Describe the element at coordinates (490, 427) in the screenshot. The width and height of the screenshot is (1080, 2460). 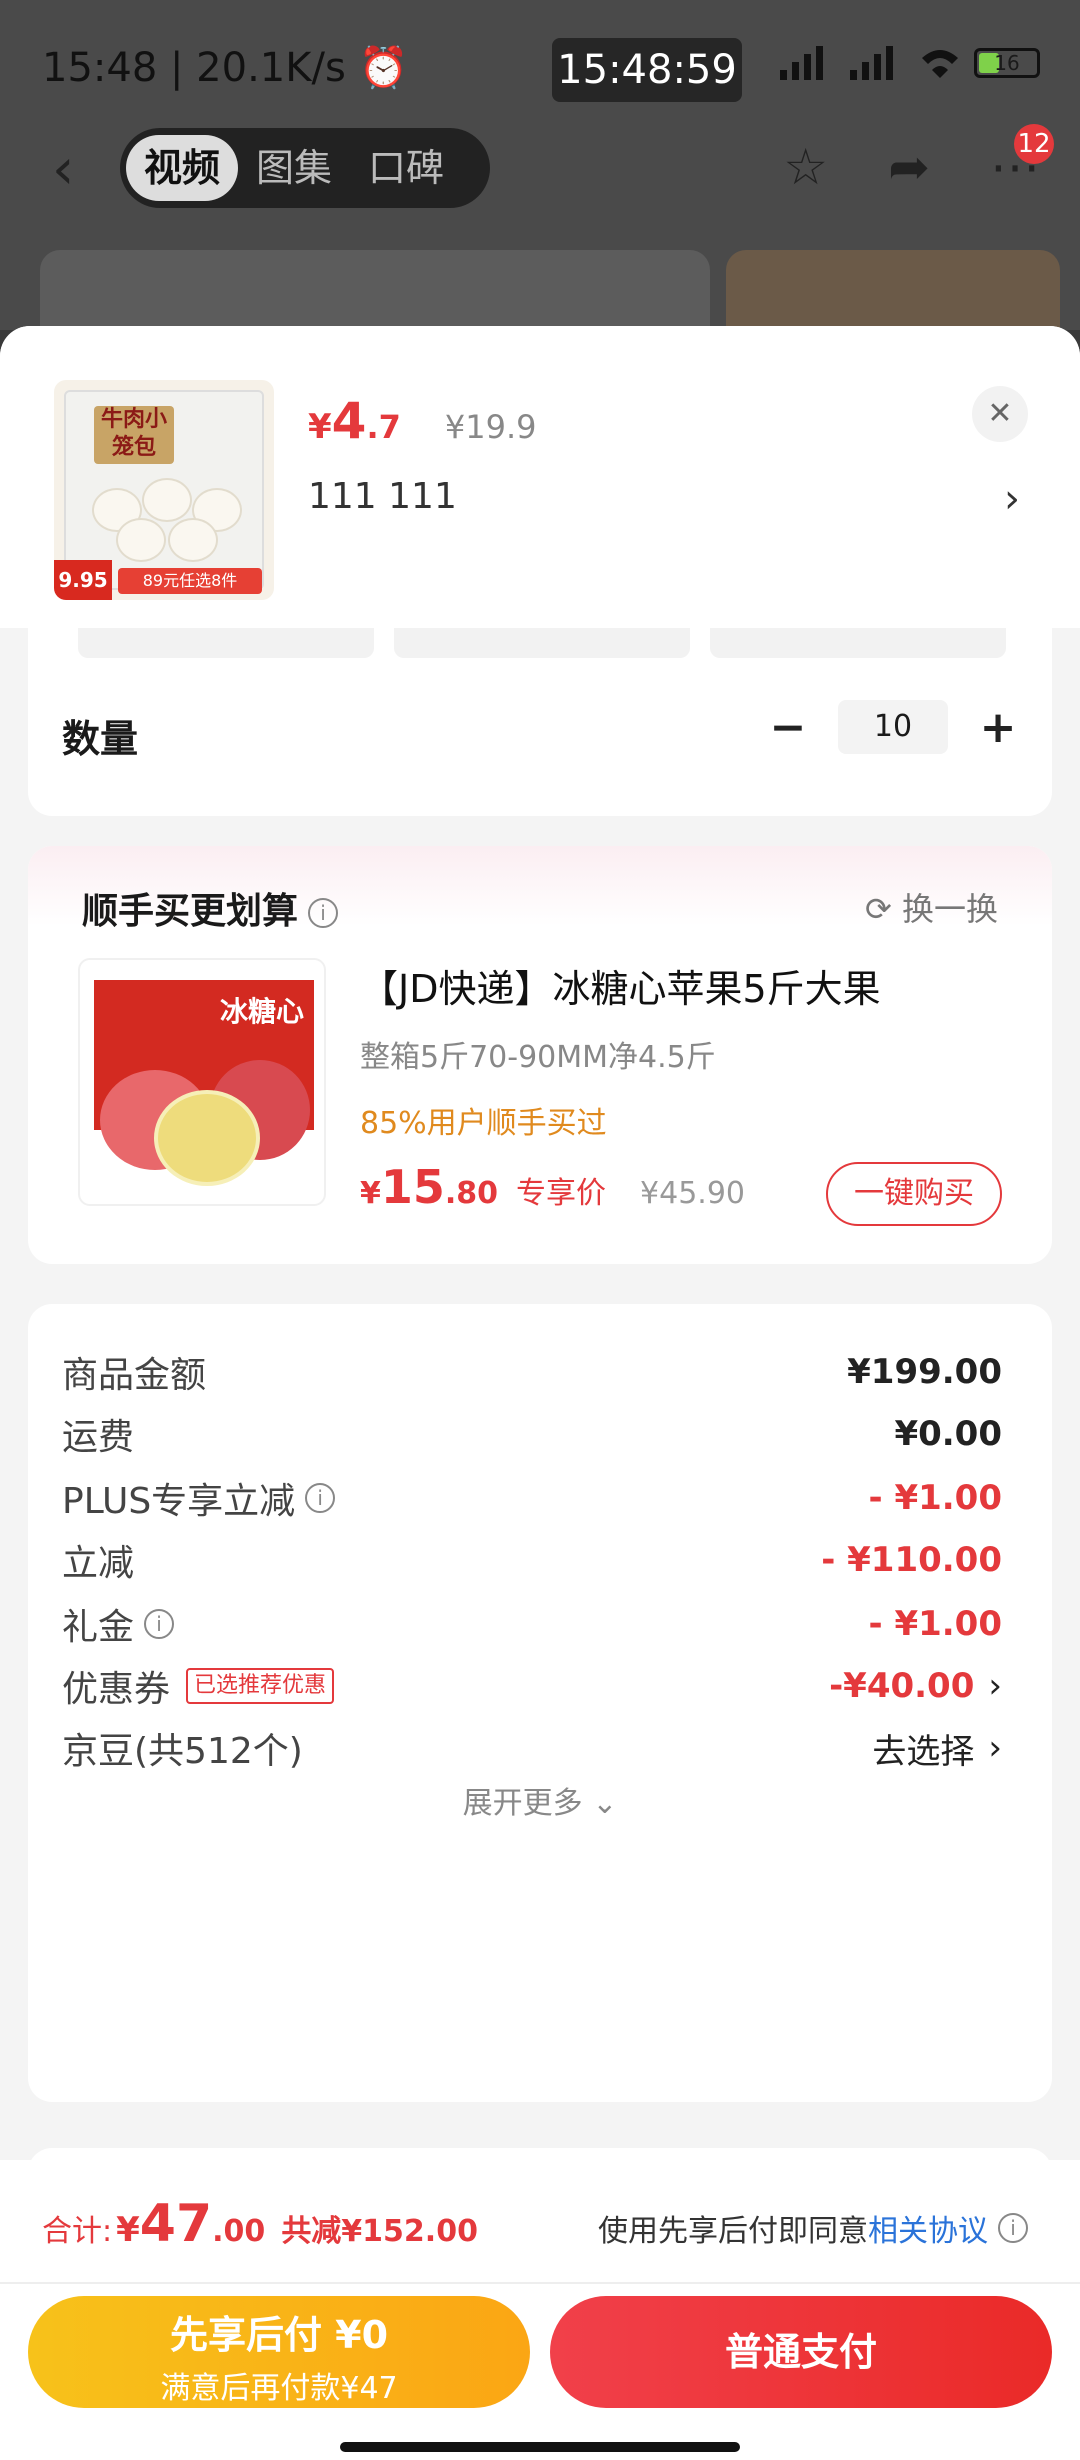
I see `original-price: ¥19.9` at that location.